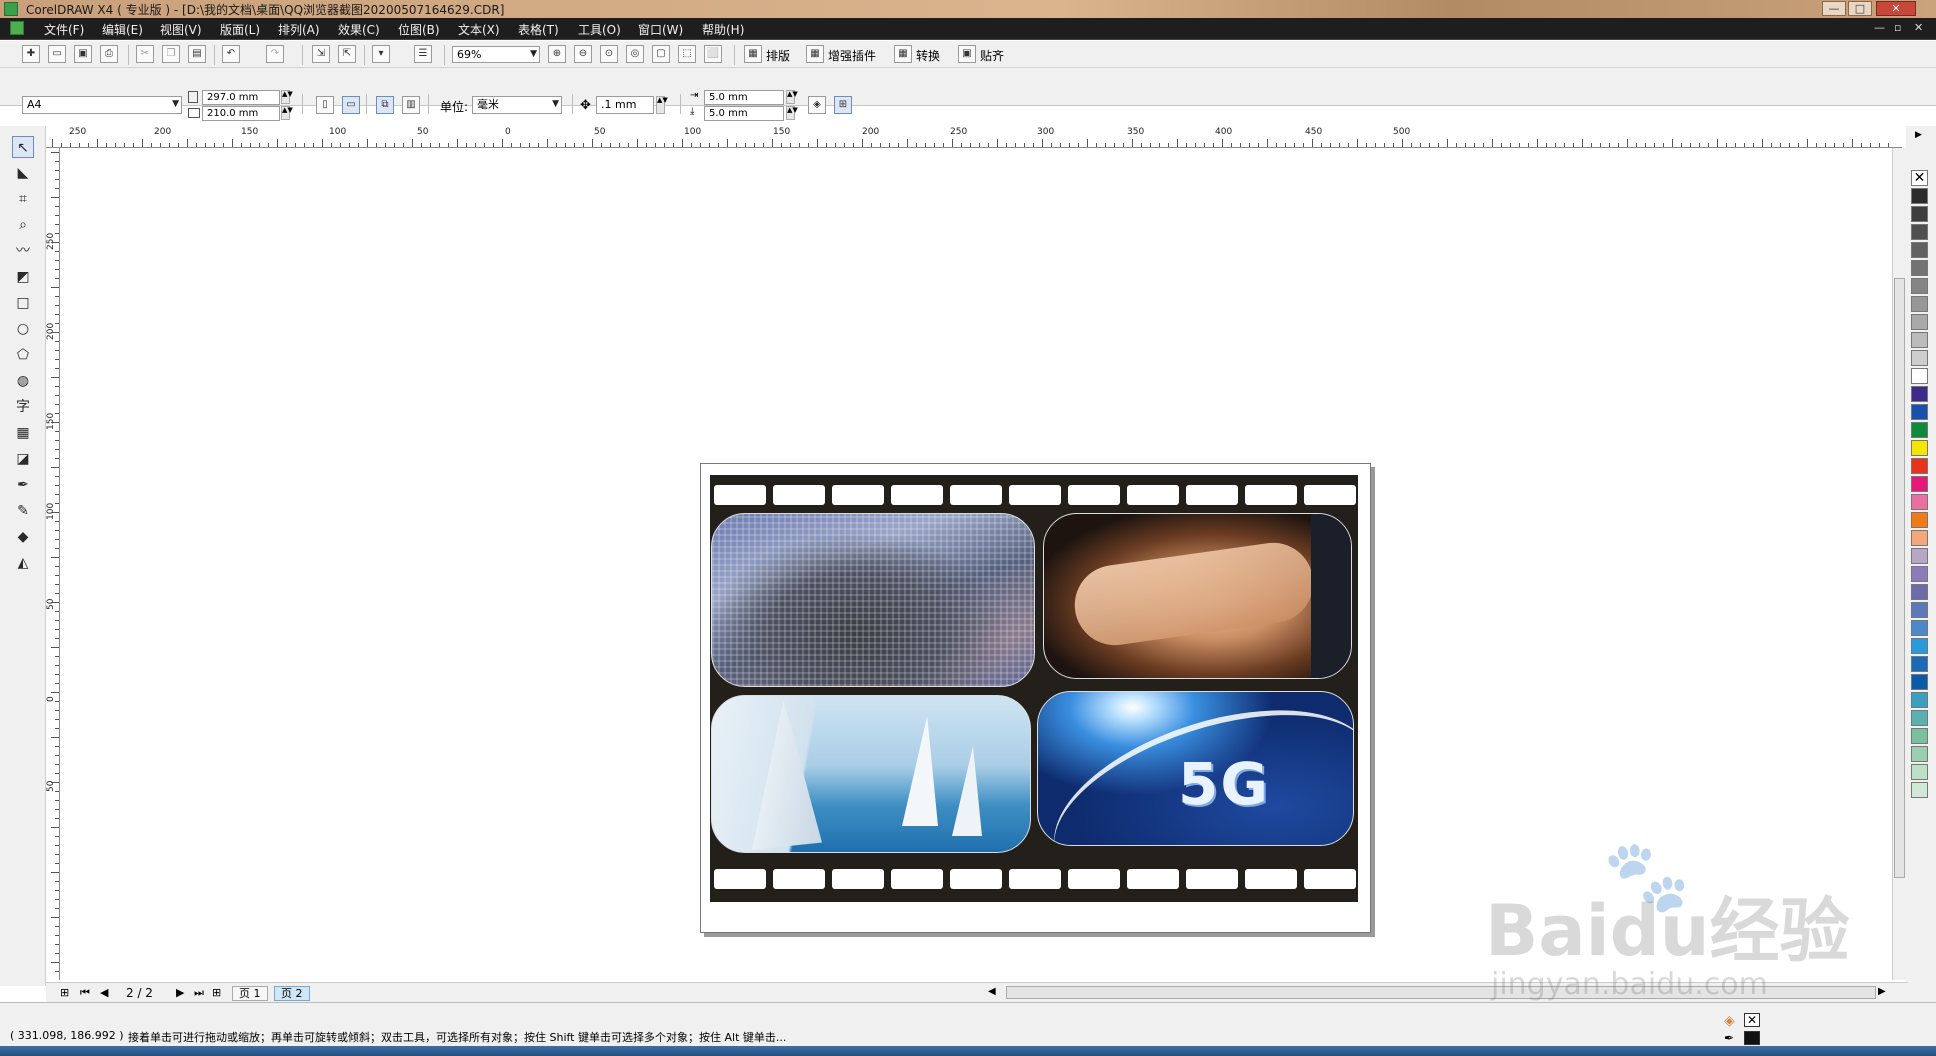 This screenshot has height=1056, width=1936. Describe the element at coordinates (64, 992) in the screenshot. I see `add-page-before-icon: ⊞` at that location.